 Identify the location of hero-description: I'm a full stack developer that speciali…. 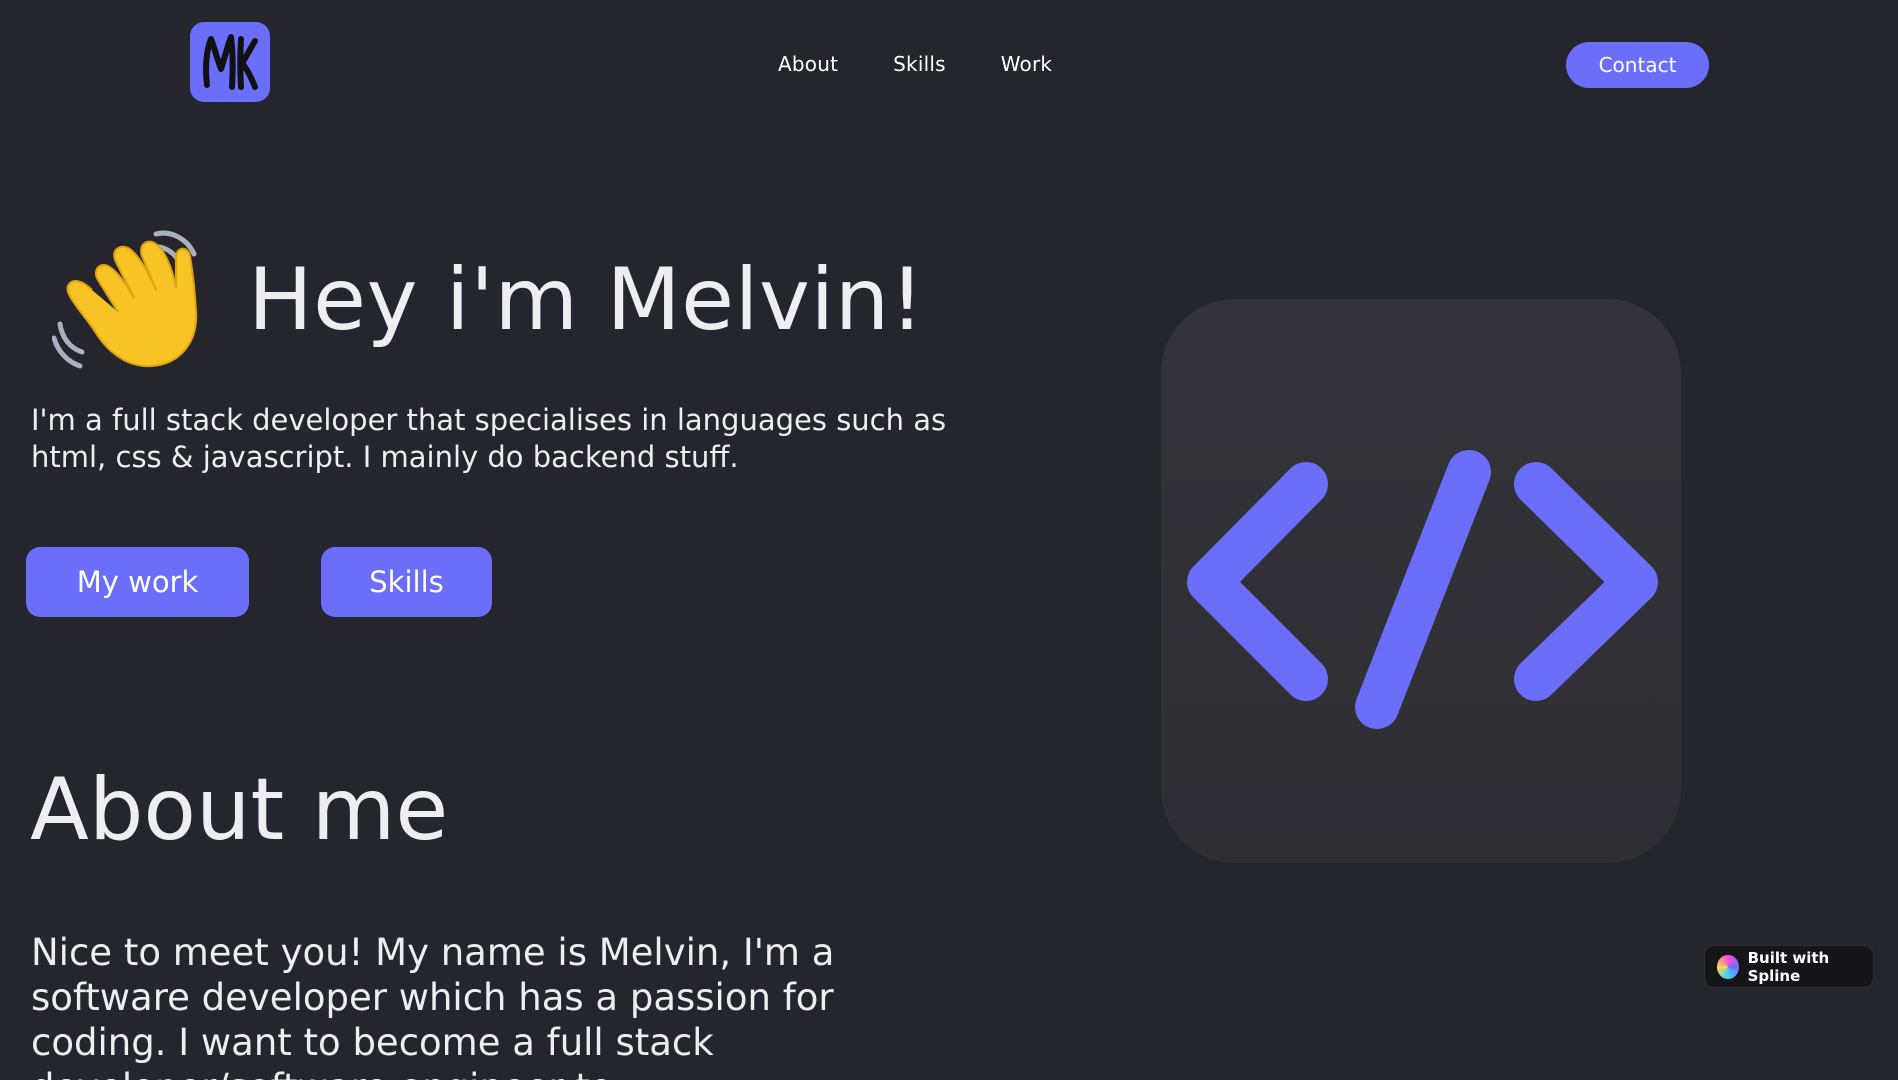
(489, 438).